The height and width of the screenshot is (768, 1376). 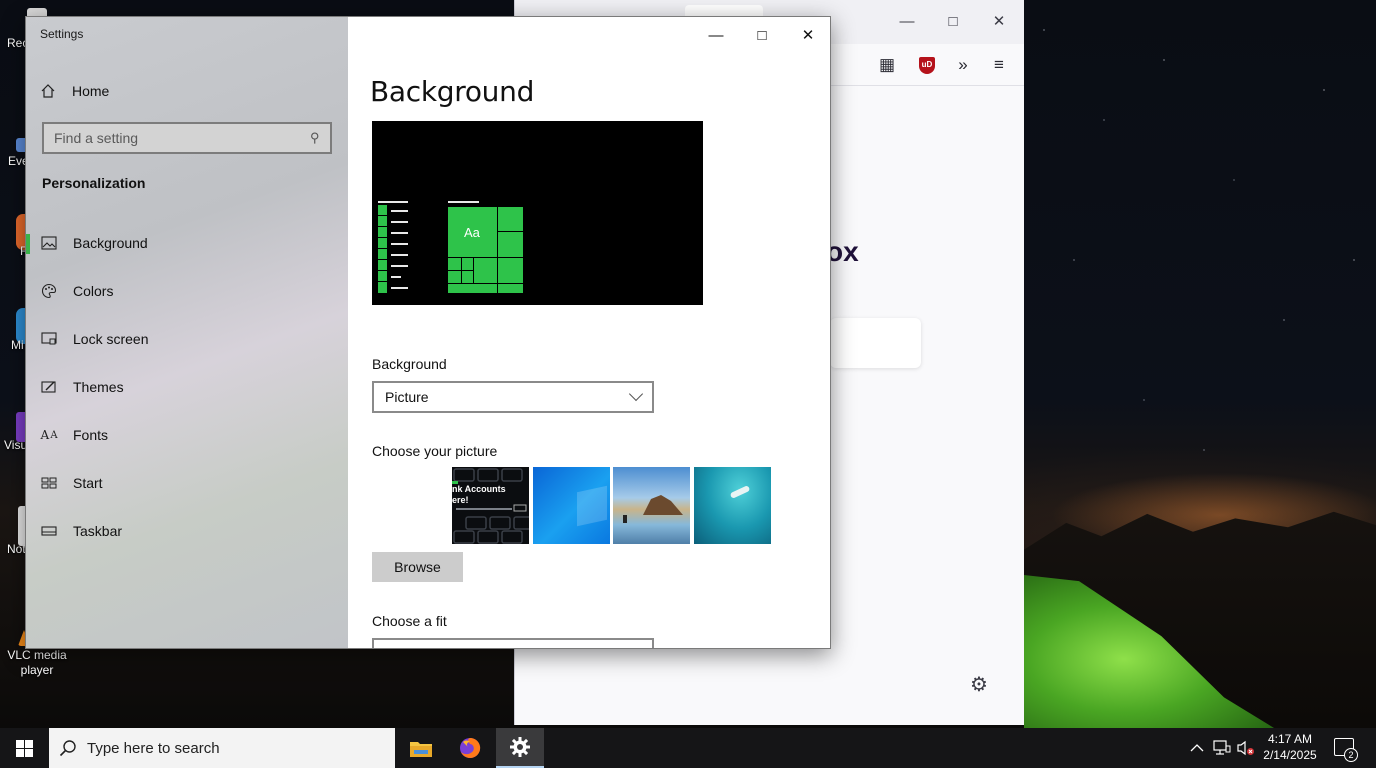 I want to click on close-button: ✕, so click(x=807, y=36).